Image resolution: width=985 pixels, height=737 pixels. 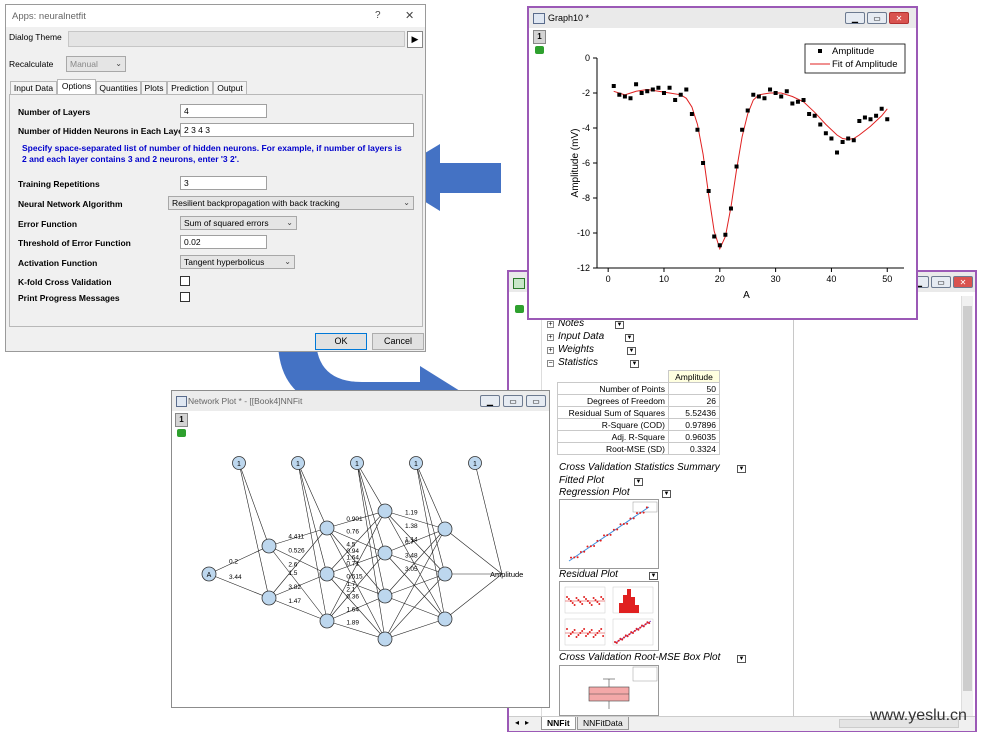 What do you see at coordinates (312, 542) in the screenshot?
I see `connection` at bounding box center [312, 542].